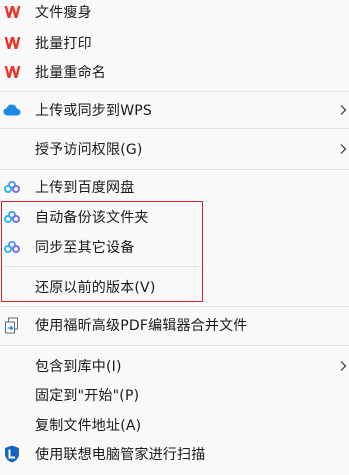 This screenshot has height=475, width=349. What do you see at coordinates (174, 72) in the screenshot?
I see `menu-item-batch-rename: 批量重命名` at bounding box center [174, 72].